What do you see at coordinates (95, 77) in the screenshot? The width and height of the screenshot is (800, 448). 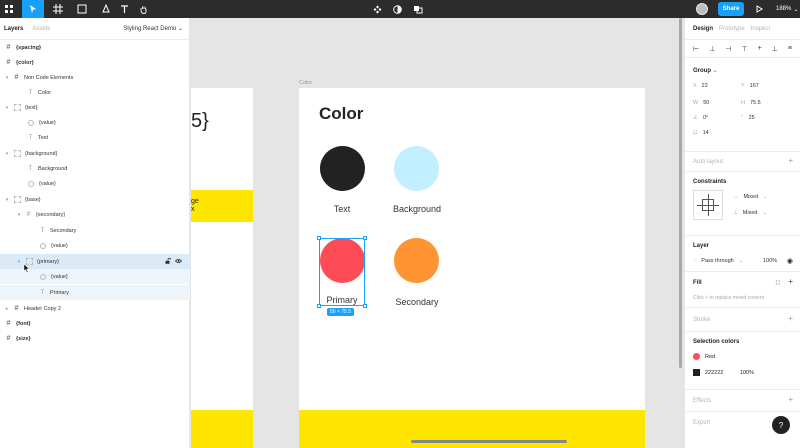 I see `layer-item: ▾ # Non Code Elements` at bounding box center [95, 77].